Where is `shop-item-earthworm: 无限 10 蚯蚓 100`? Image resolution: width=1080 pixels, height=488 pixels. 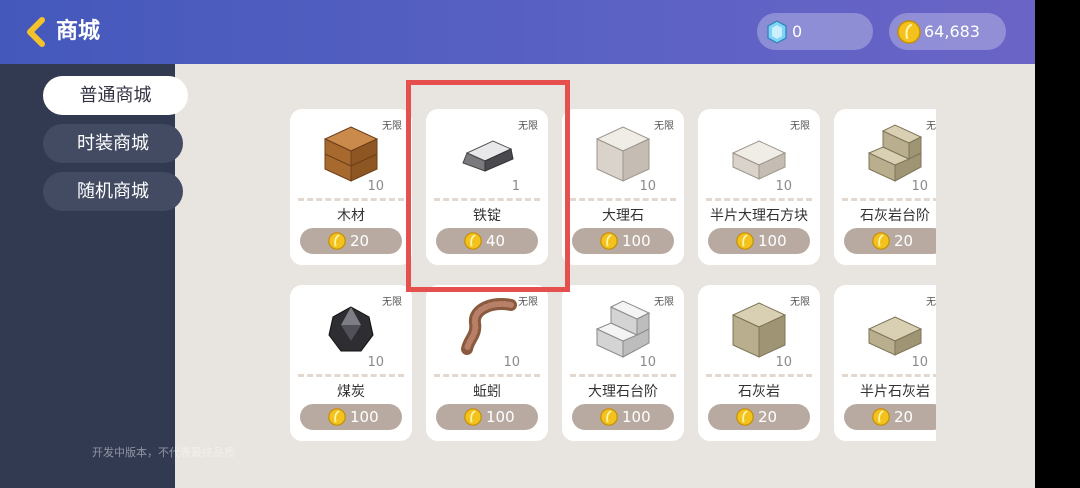
shop-item-earthworm: 无限 10 蚯蚓 100 is located at coordinates (487, 363).